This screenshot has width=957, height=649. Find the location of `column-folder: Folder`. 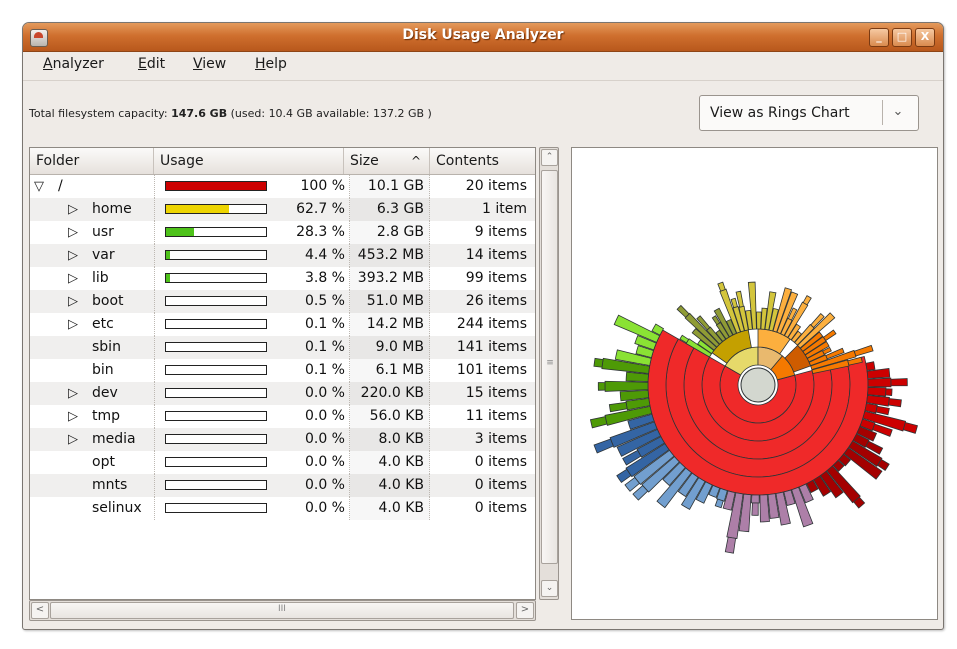

column-folder: Folder is located at coordinates (92, 161).